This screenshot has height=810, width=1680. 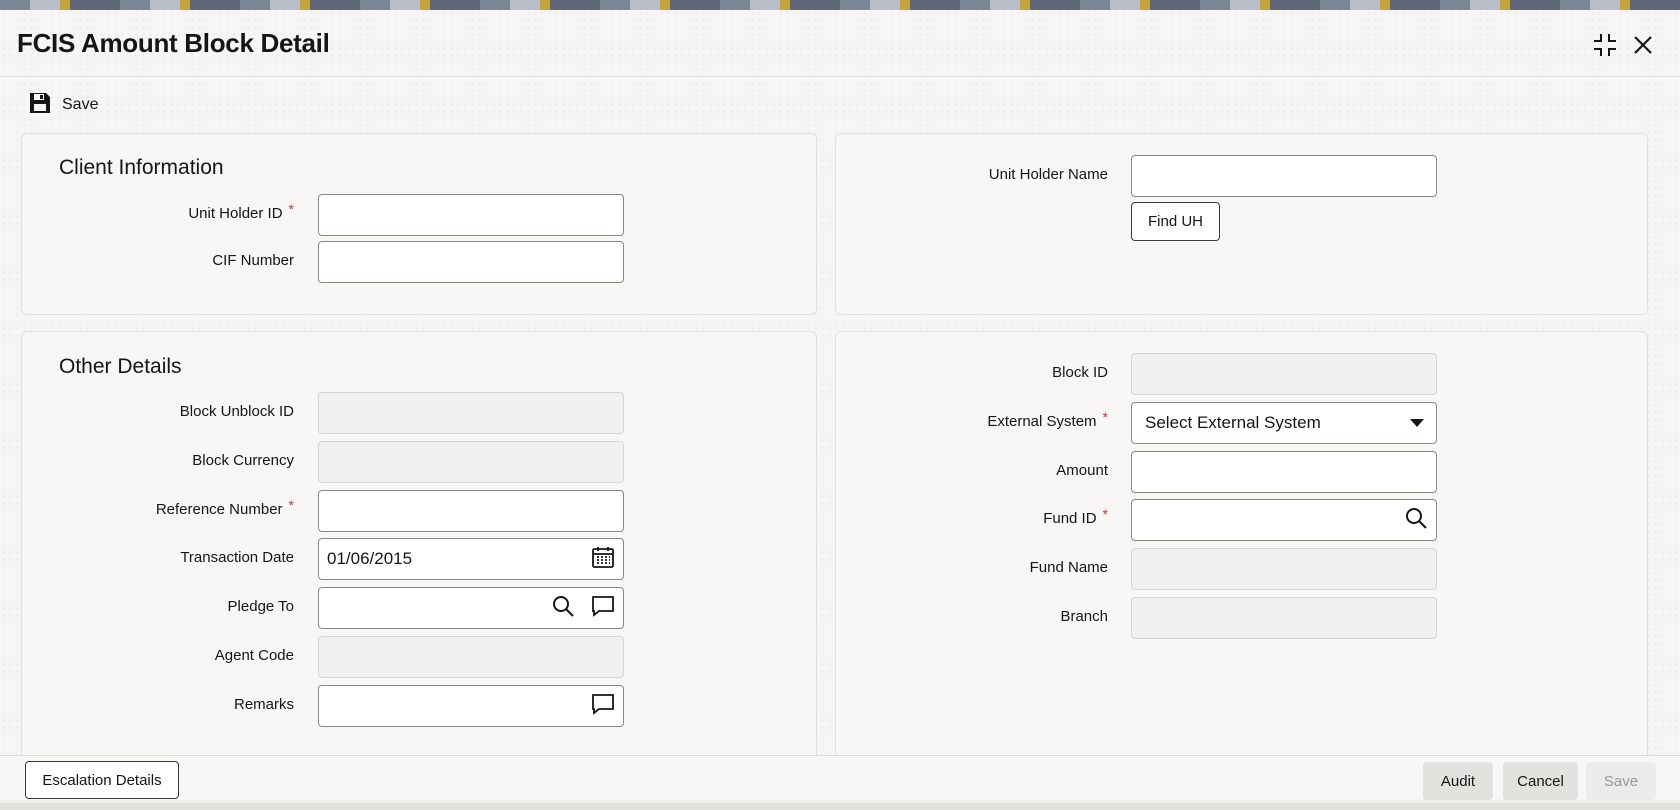 What do you see at coordinates (1458, 781) in the screenshot?
I see `audit-button: Audit` at bounding box center [1458, 781].